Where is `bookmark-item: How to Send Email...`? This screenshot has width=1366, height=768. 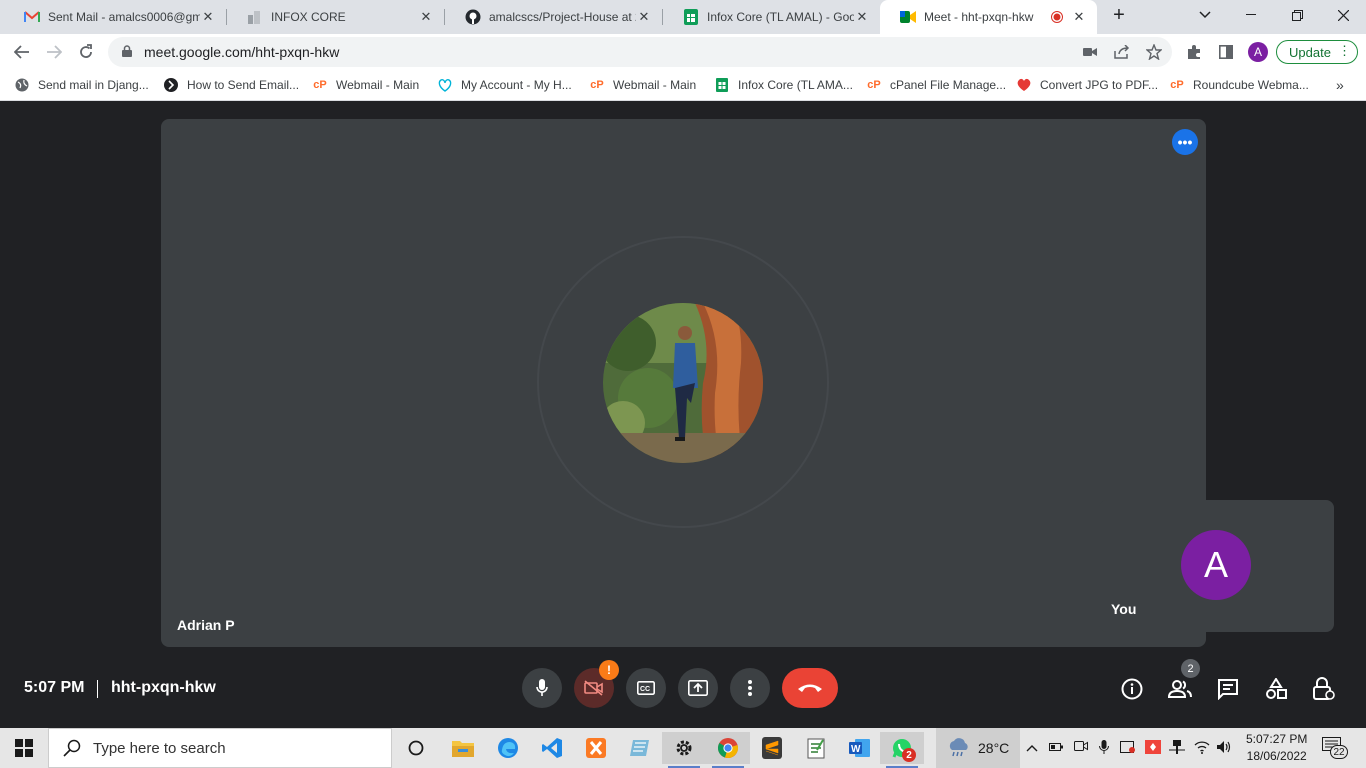 bookmark-item: How to Send Email... is located at coordinates (231, 85).